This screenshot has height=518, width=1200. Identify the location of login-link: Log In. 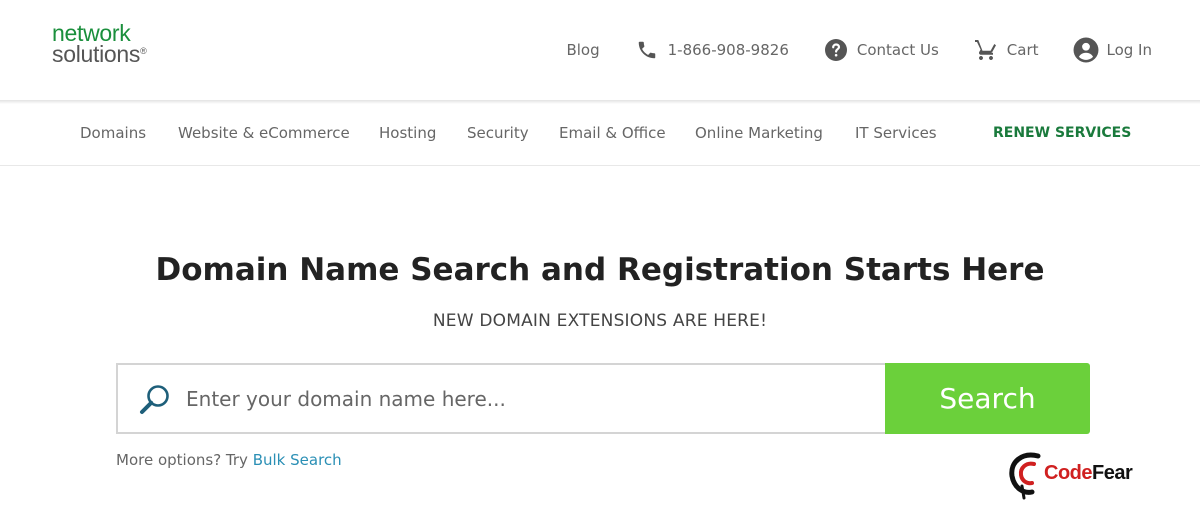
(1113, 50).